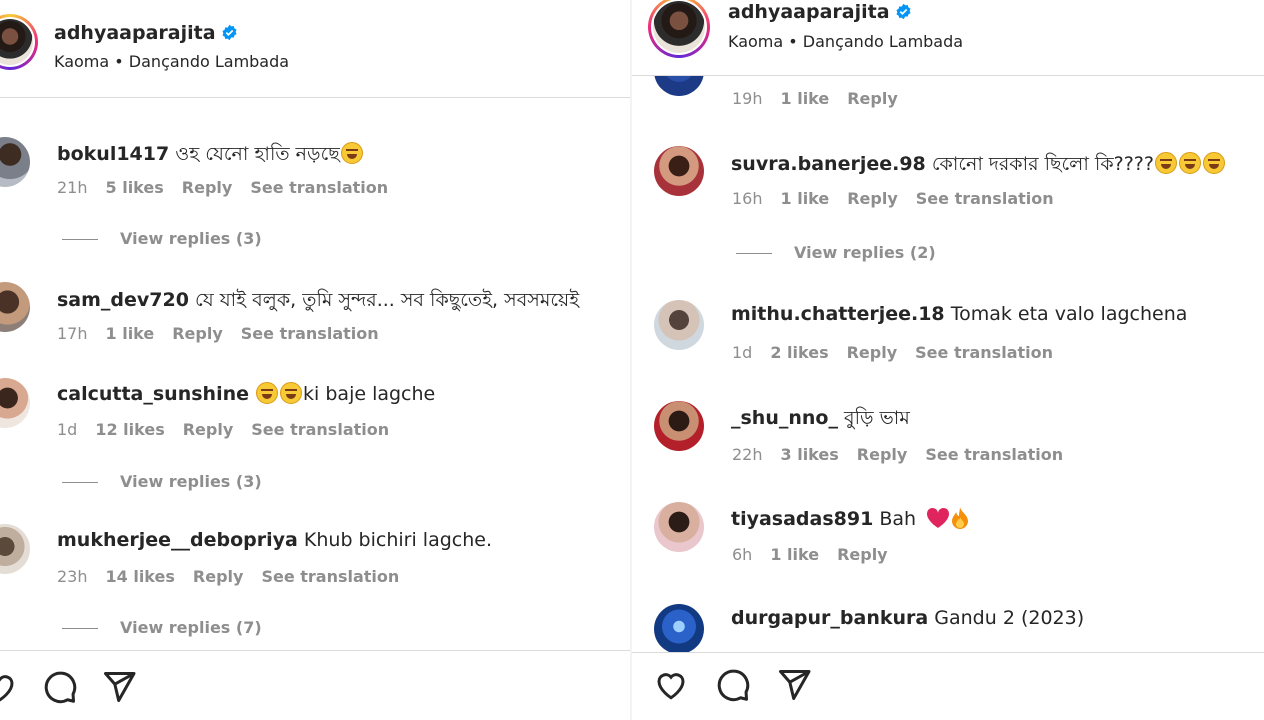 This screenshot has height=720, width=1264. Describe the element at coordinates (369, 394) in the screenshot. I see `comment-body: ki baje lagche` at that location.